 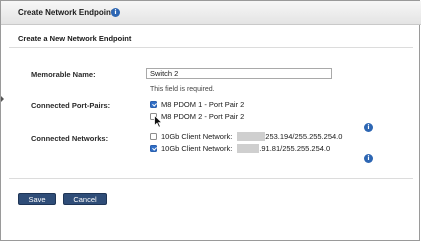 I want to click on port-pair-1-checkbox, so click(x=153, y=104).